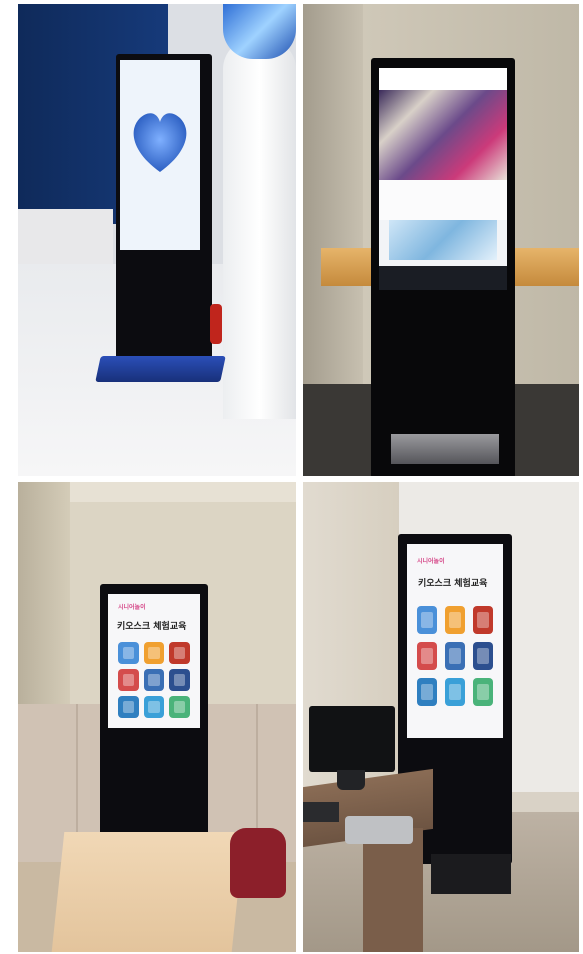 Image resolution: width=583 pixels, height=954 pixels. Describe the element at coordinates (379, 830) in the screenshot. I see `mouse-pad` at that location.